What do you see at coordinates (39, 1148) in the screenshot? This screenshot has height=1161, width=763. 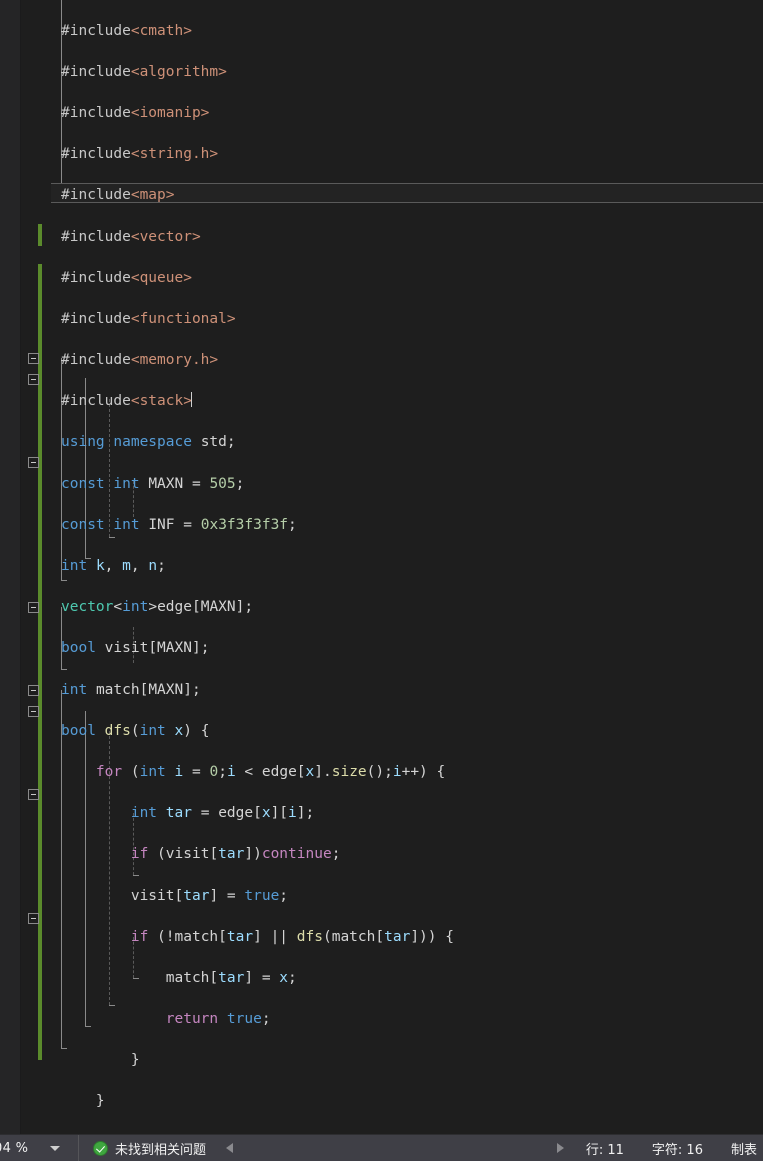 I see `zoom-level-control: 04 %` at bounding box center [39, 1148].